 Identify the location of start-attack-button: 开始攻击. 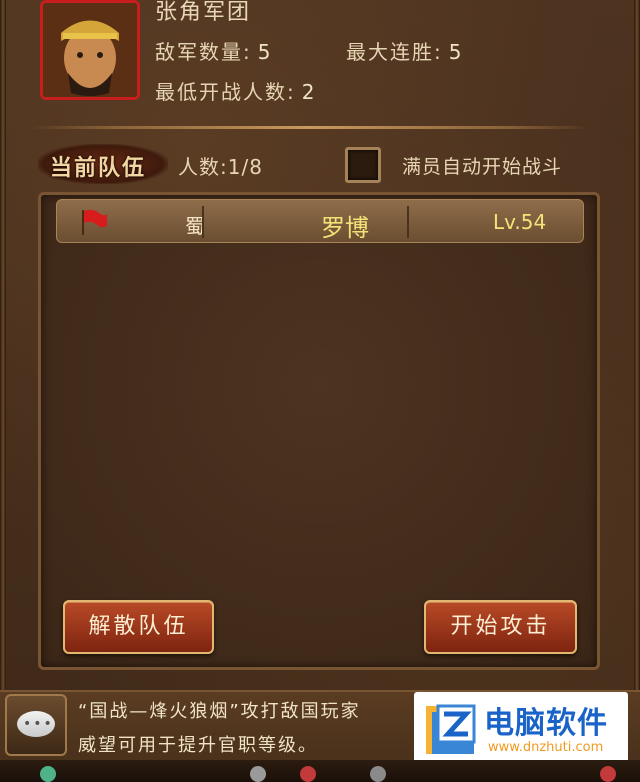
(500, 627).